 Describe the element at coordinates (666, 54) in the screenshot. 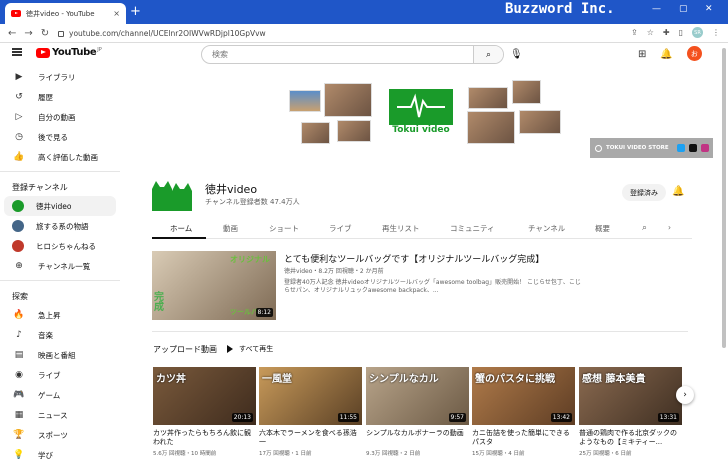

I see `notifications-bell-icon: 🔔` at that location.